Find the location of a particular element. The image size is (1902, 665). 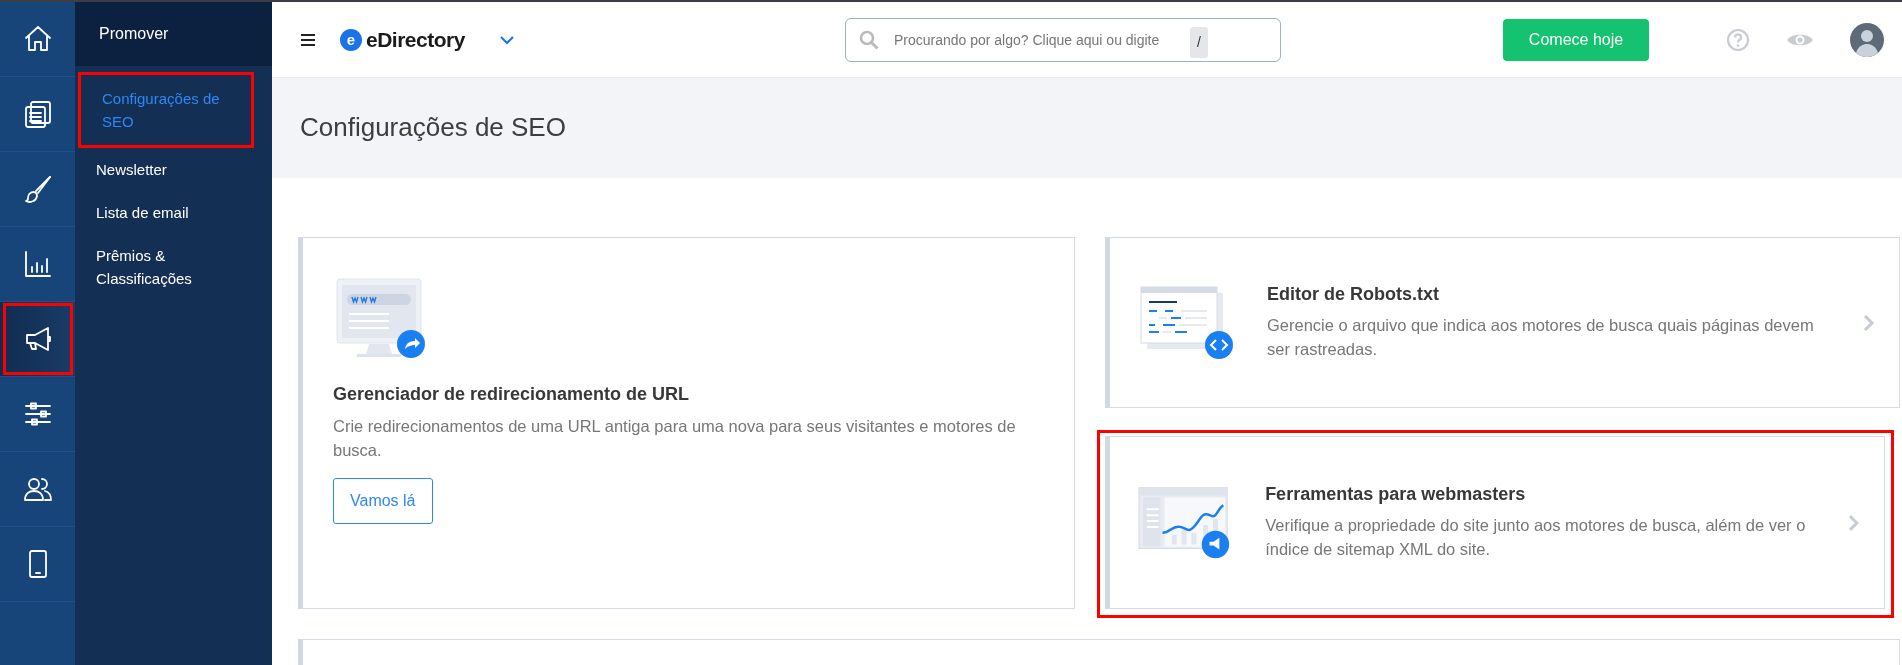

avatar-icon is located at coordinates (1867, 39).